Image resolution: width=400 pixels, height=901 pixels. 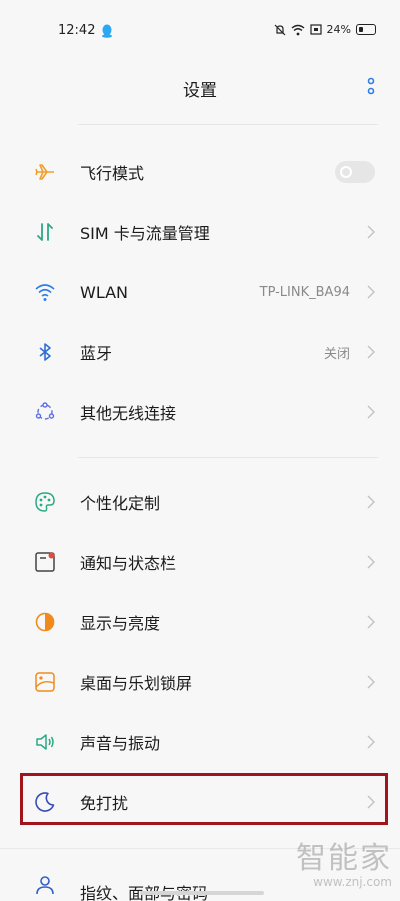 What do you see at coordinates (355, 172) in the screenshot?
I see `airplane-mode-toggle` at bounding box center [355, 172].